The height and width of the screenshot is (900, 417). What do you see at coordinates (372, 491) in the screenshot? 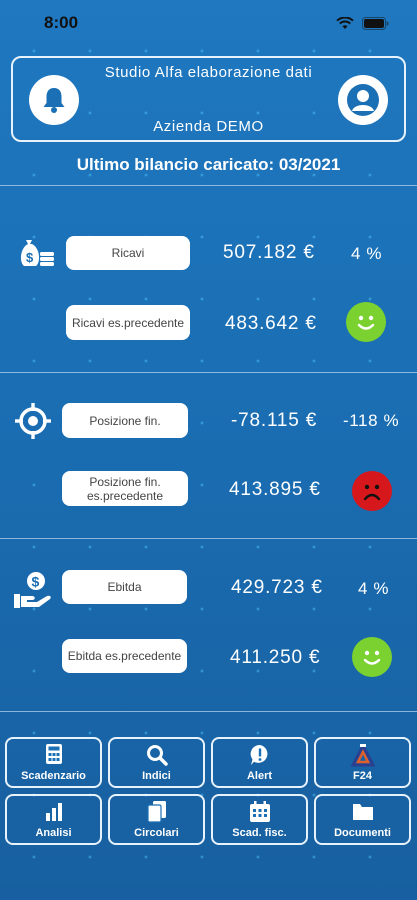
I see `trend-sad-icon` at bounding box center [372, 491].